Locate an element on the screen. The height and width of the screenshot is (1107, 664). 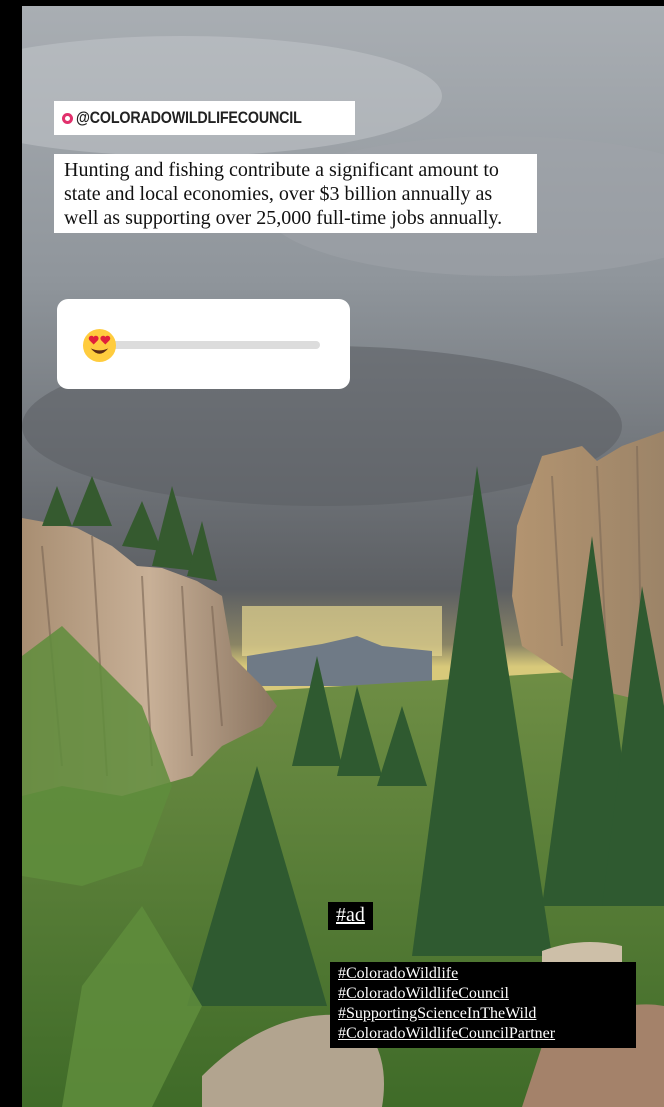
mention-sticker: @COLORADOWILDLIFECOUNCIL is located at coordinates (204, 118).